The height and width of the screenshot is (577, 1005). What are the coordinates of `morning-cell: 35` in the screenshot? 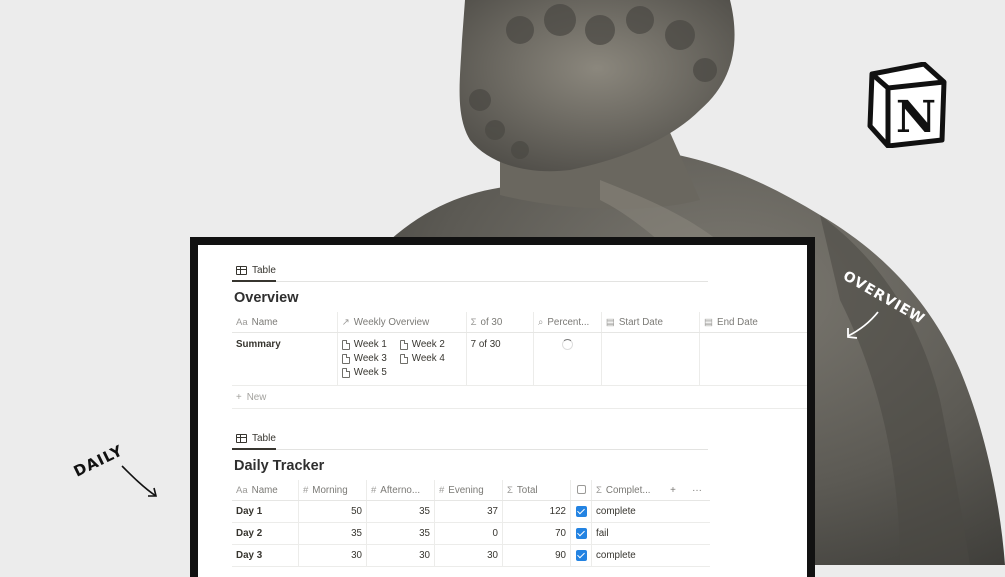 It's located at (332, 533).